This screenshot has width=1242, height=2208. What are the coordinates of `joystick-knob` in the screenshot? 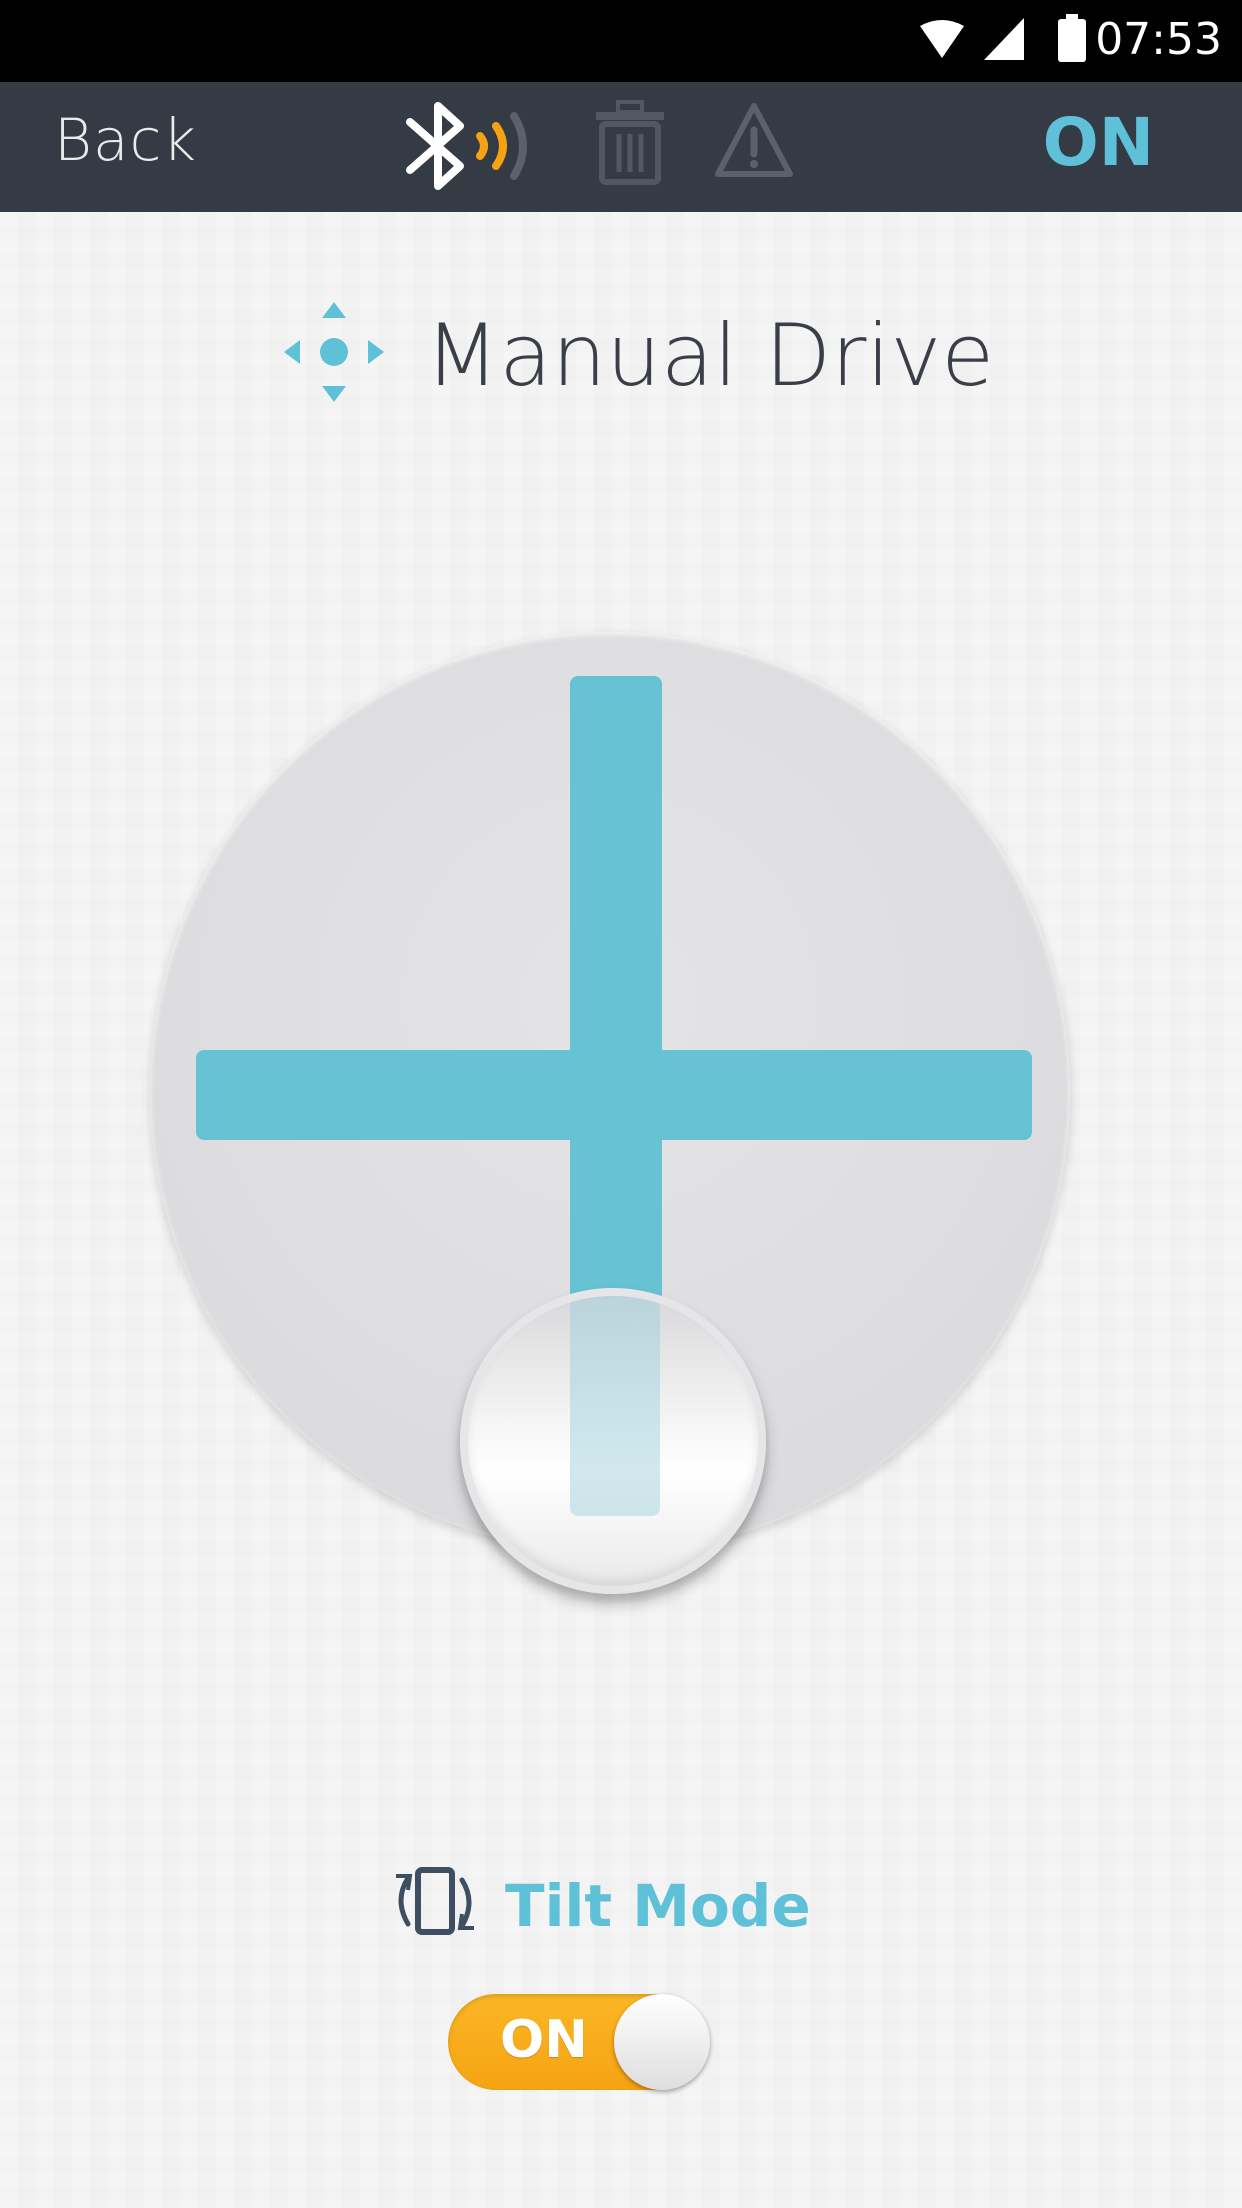 It's located at (613, 1441).